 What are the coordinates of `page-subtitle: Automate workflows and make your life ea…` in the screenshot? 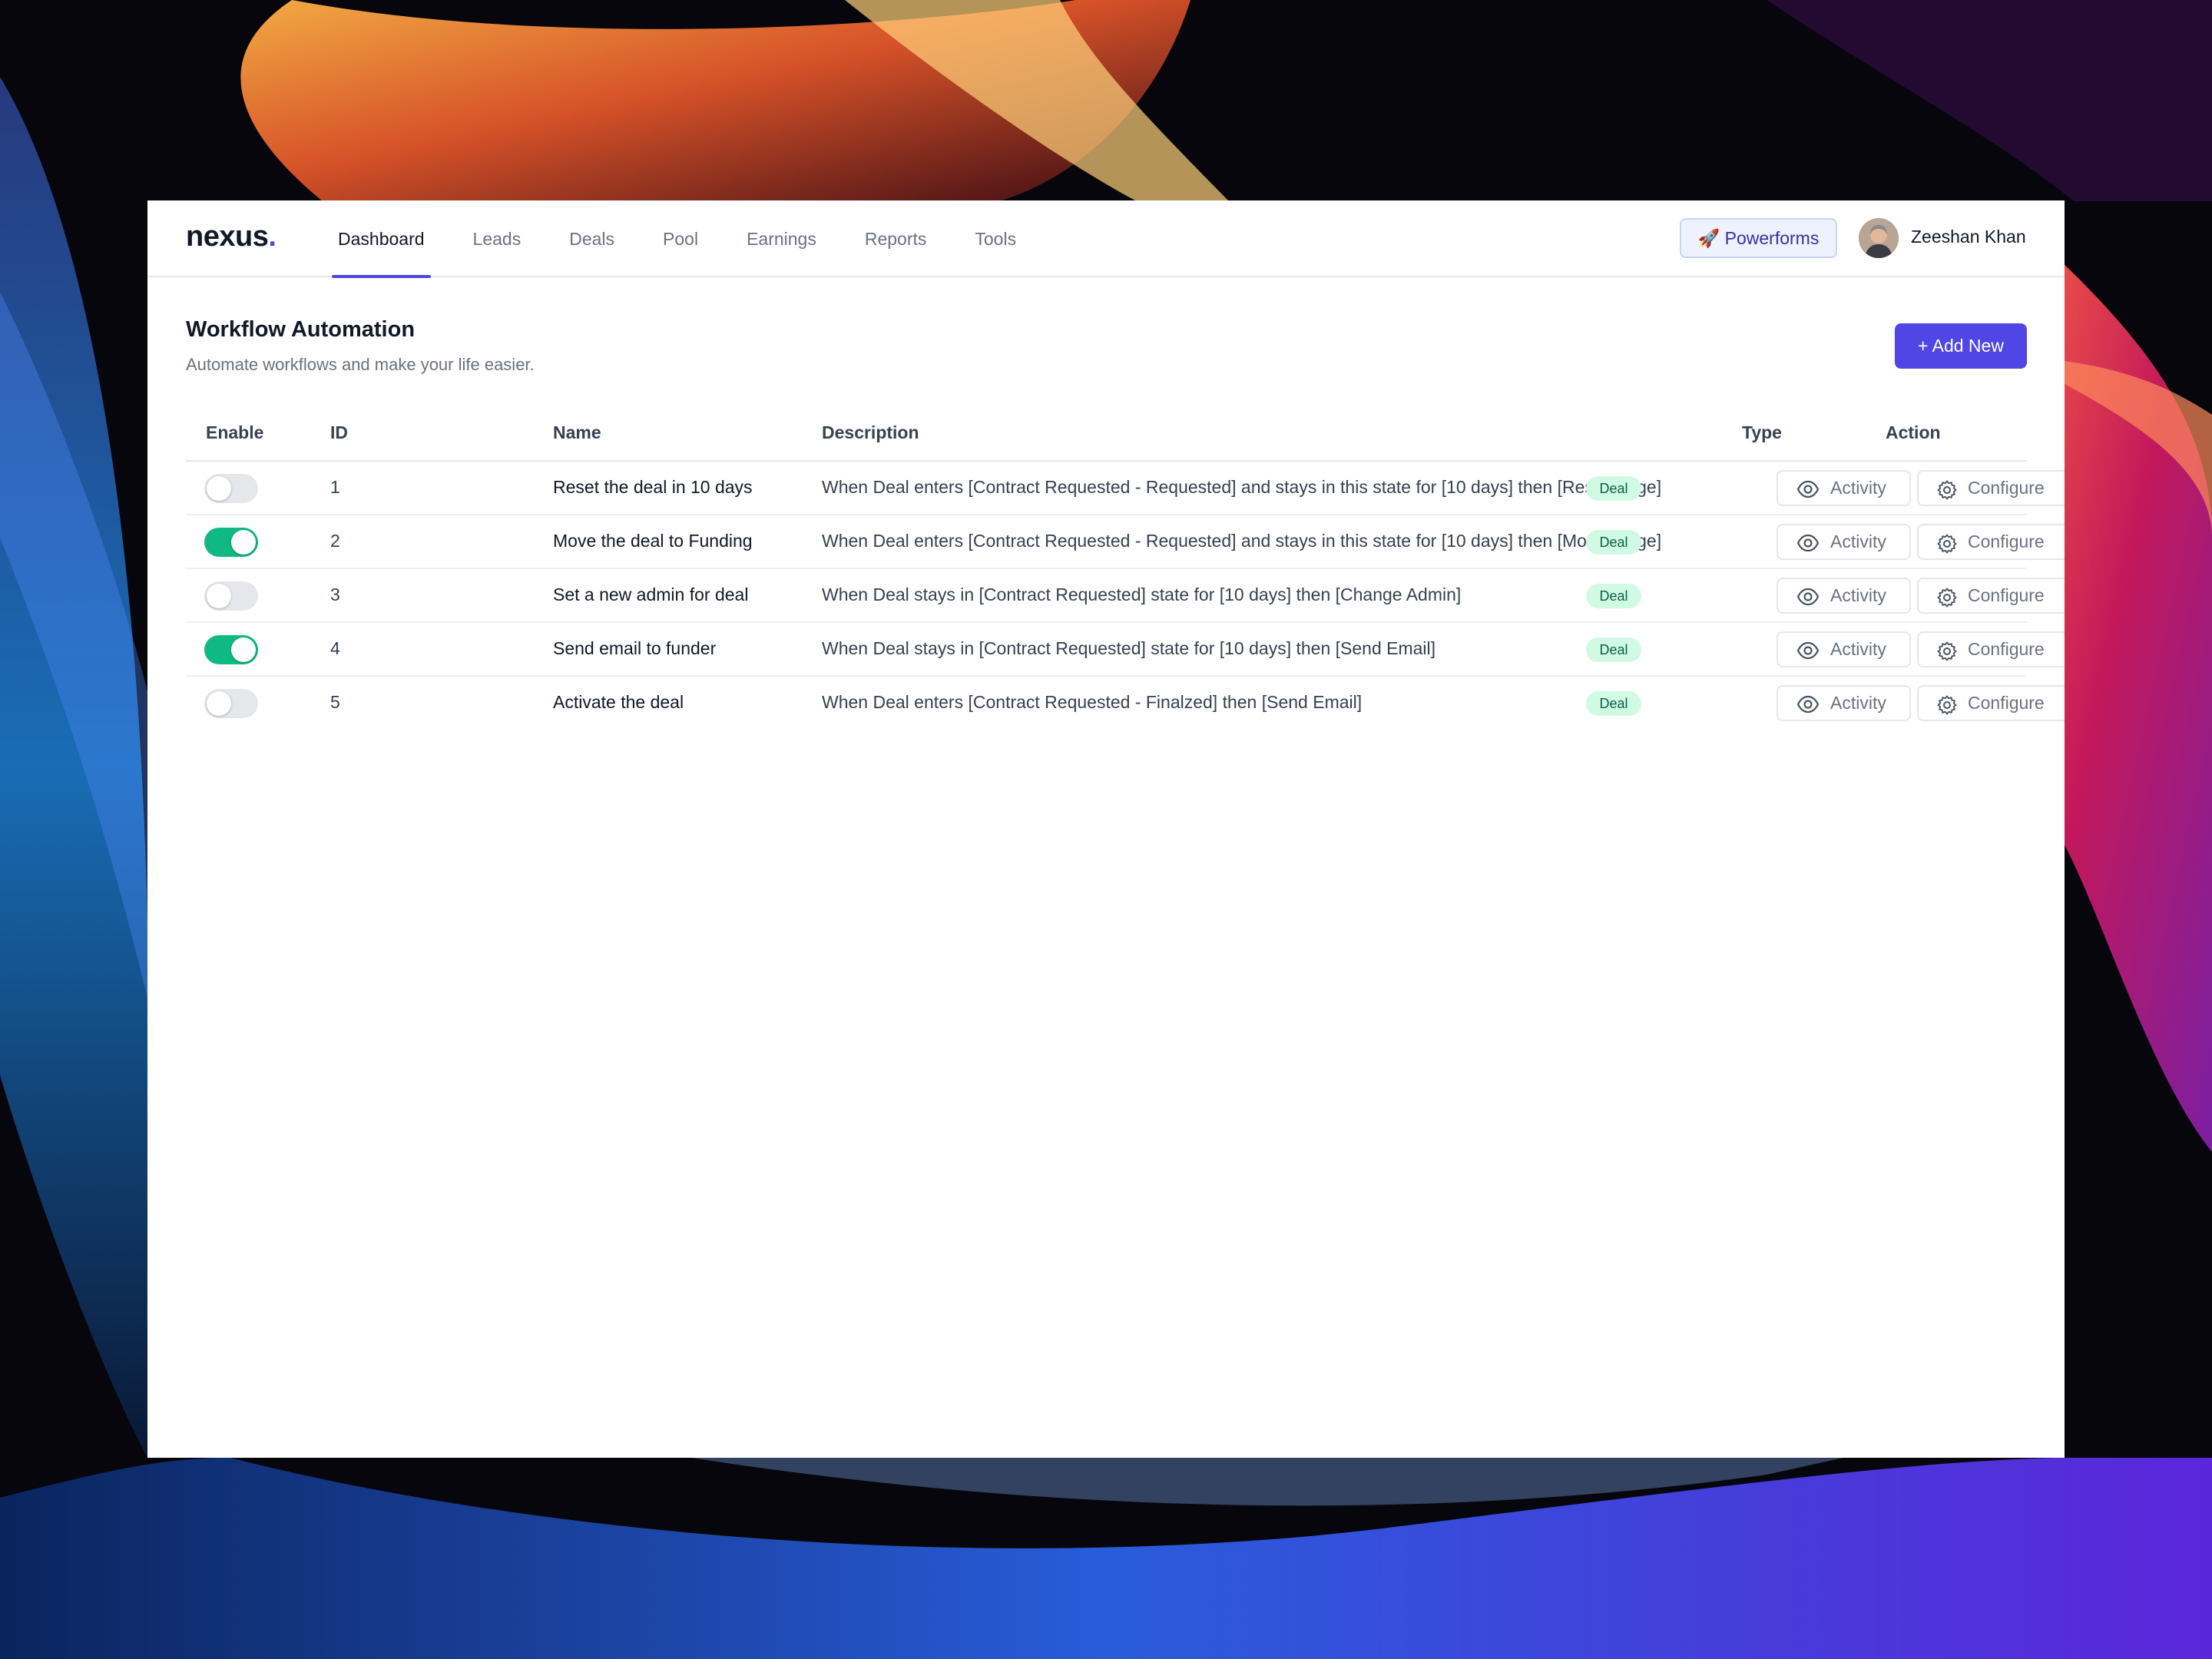 It's located at (361, 365).